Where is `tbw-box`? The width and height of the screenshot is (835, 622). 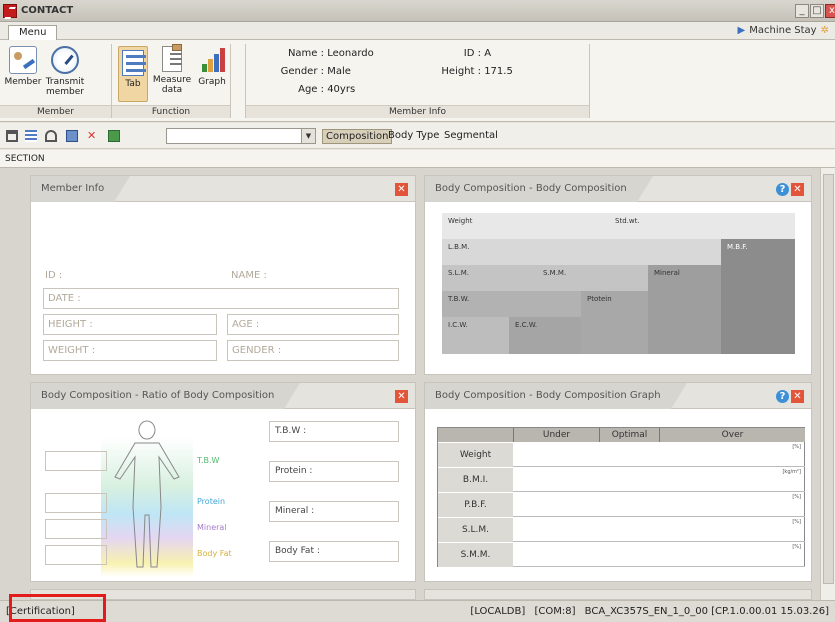
tbw-box is located at coordinates (76, 461).